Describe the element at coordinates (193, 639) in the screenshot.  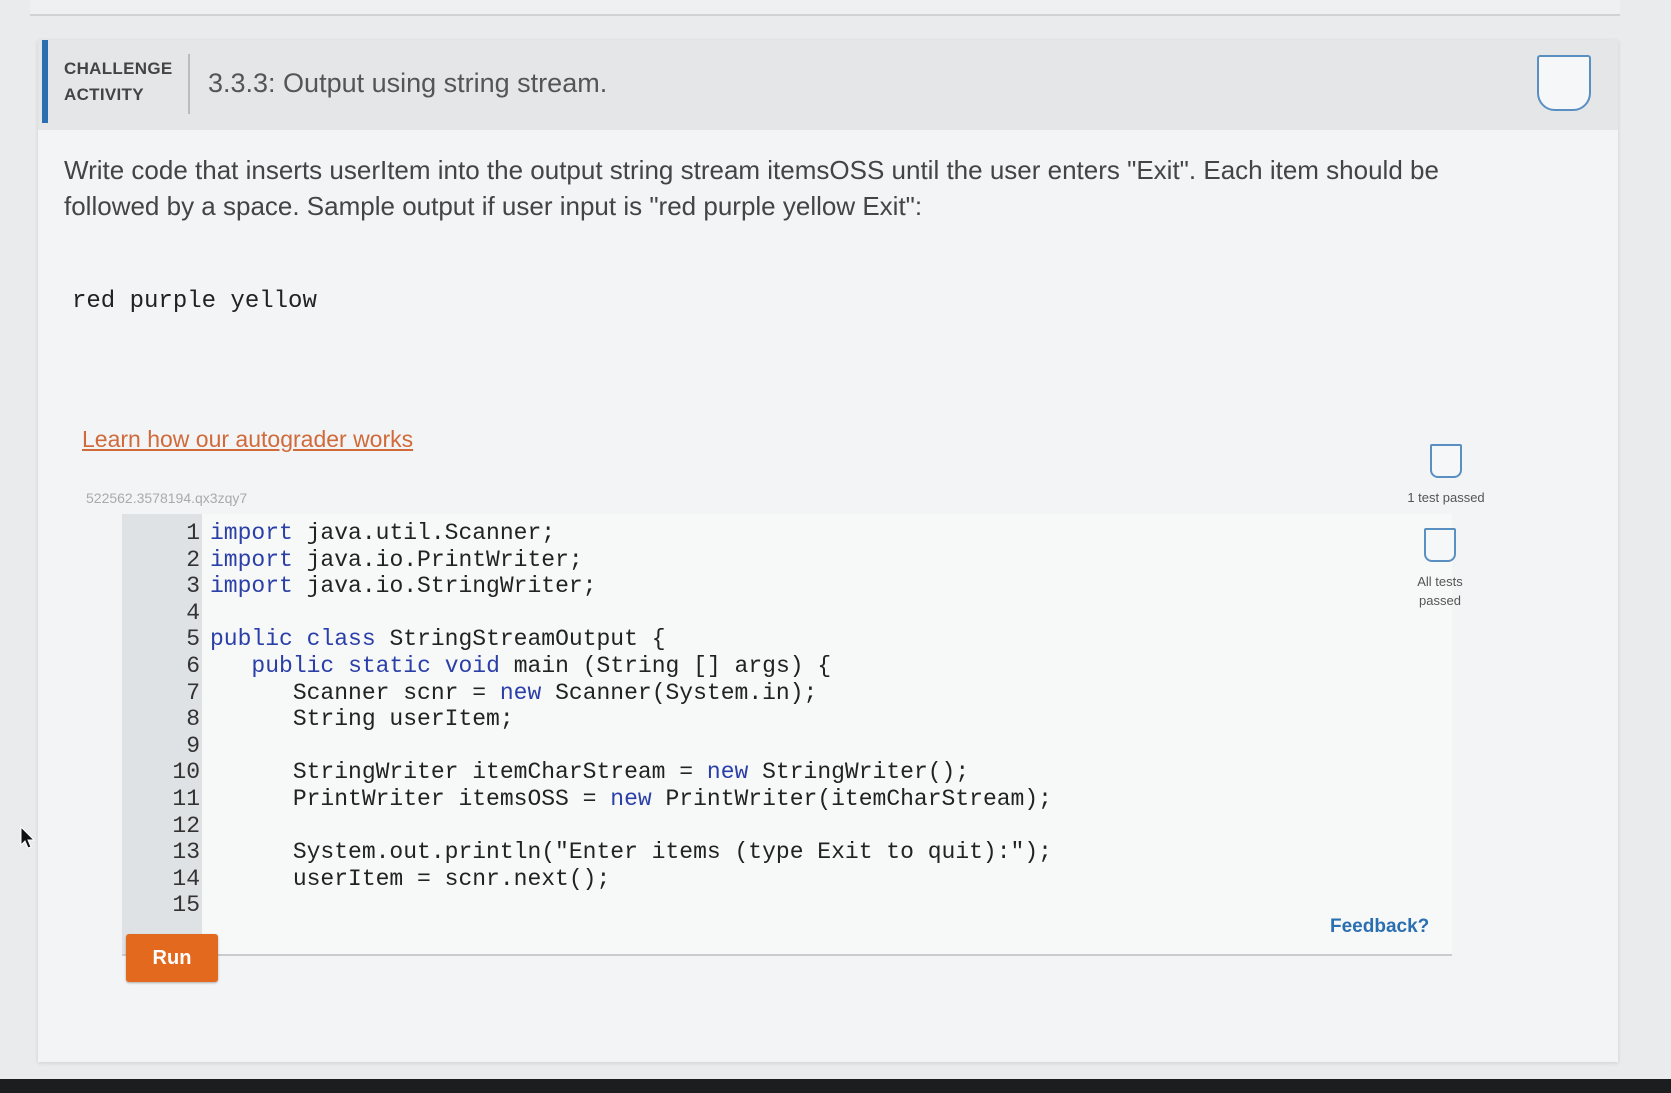
I see `line-number: 5` at that location.